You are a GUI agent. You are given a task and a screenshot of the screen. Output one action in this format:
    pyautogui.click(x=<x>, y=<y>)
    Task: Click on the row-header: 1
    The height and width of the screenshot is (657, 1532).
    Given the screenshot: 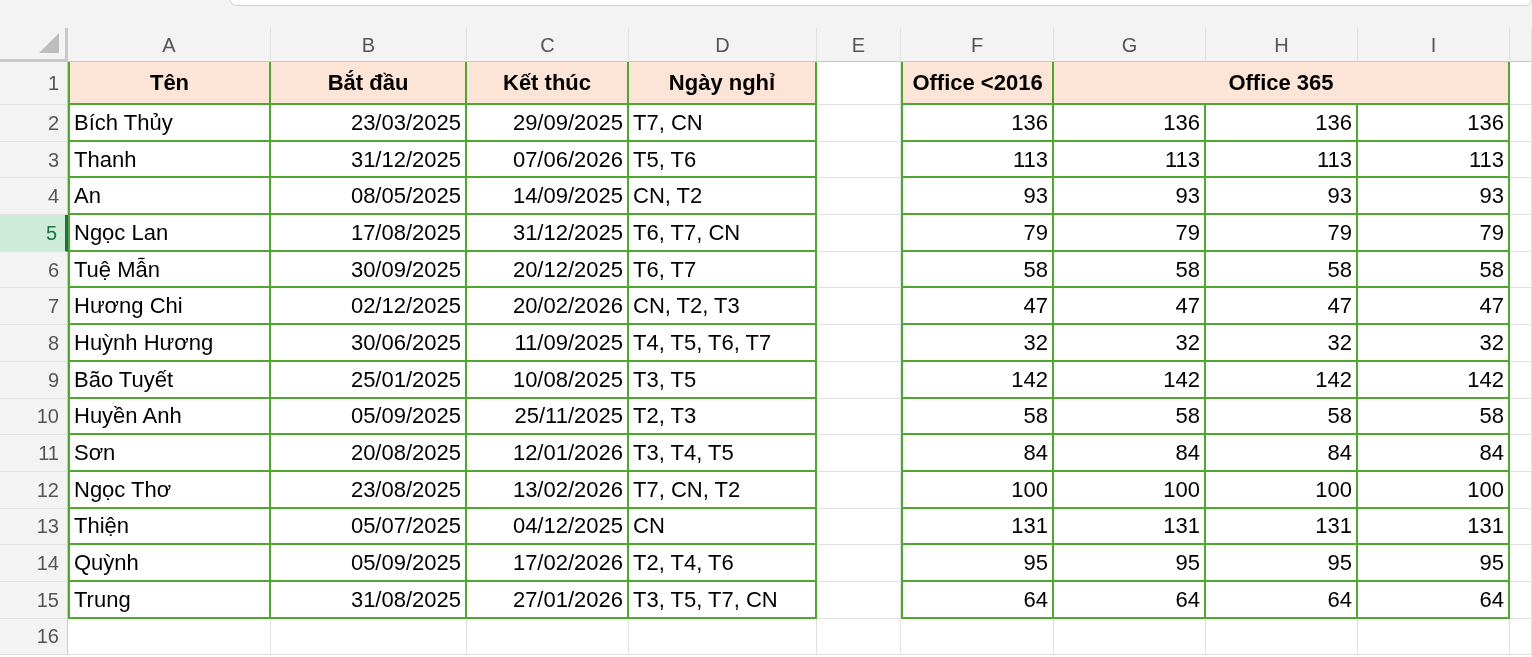 What is the action you would take?
    pyautogui.click(x=34, y=83)
    